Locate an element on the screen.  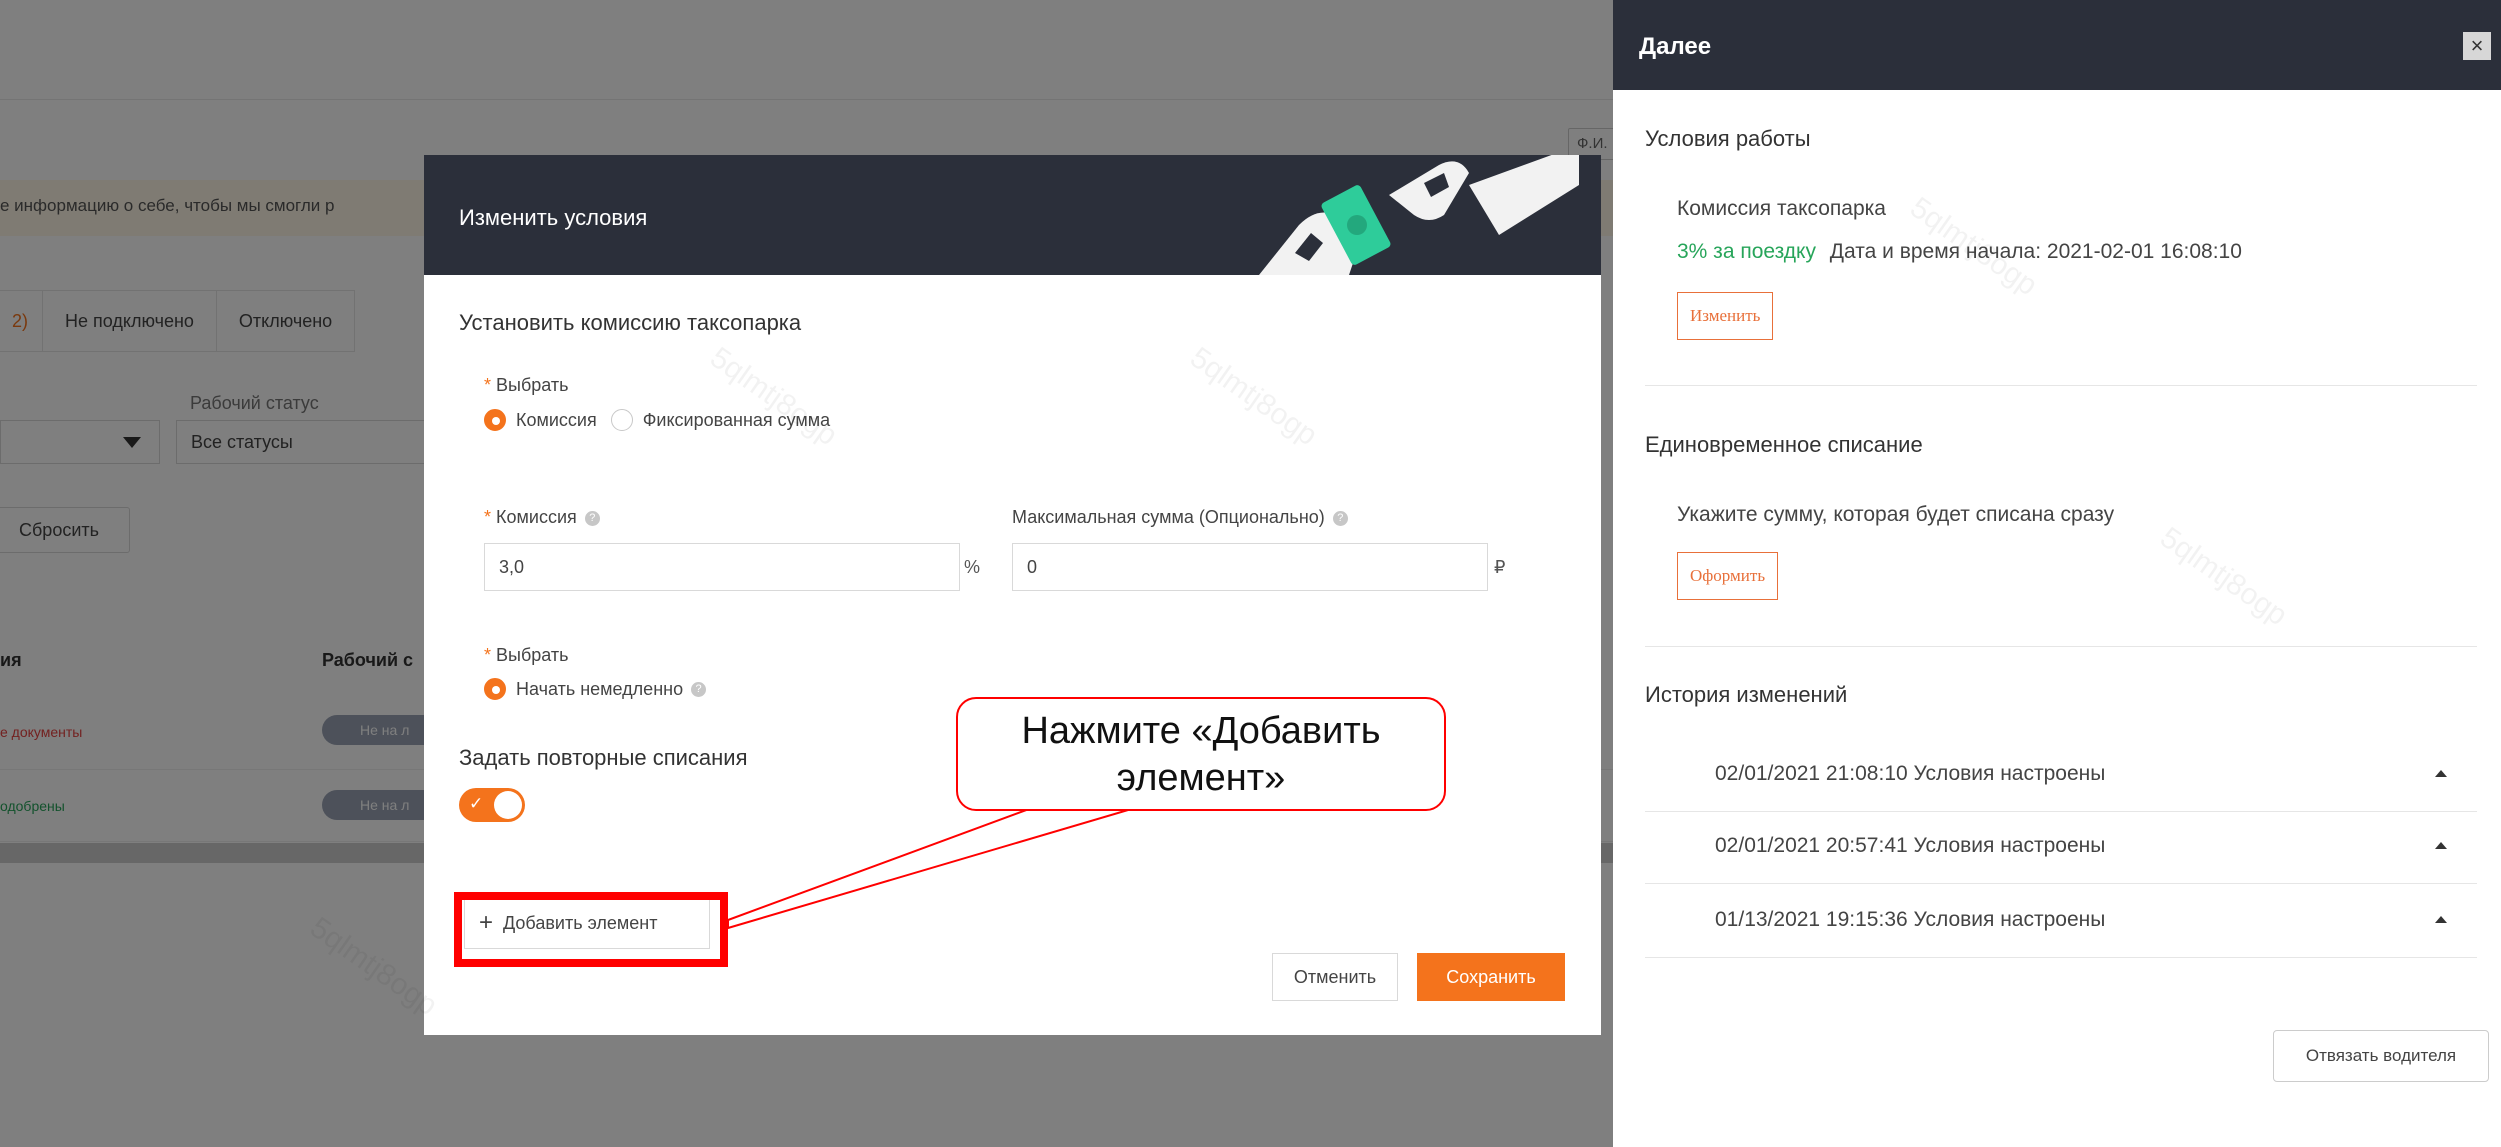
drawer-title: Далее is located at coordinates (1675, 46).